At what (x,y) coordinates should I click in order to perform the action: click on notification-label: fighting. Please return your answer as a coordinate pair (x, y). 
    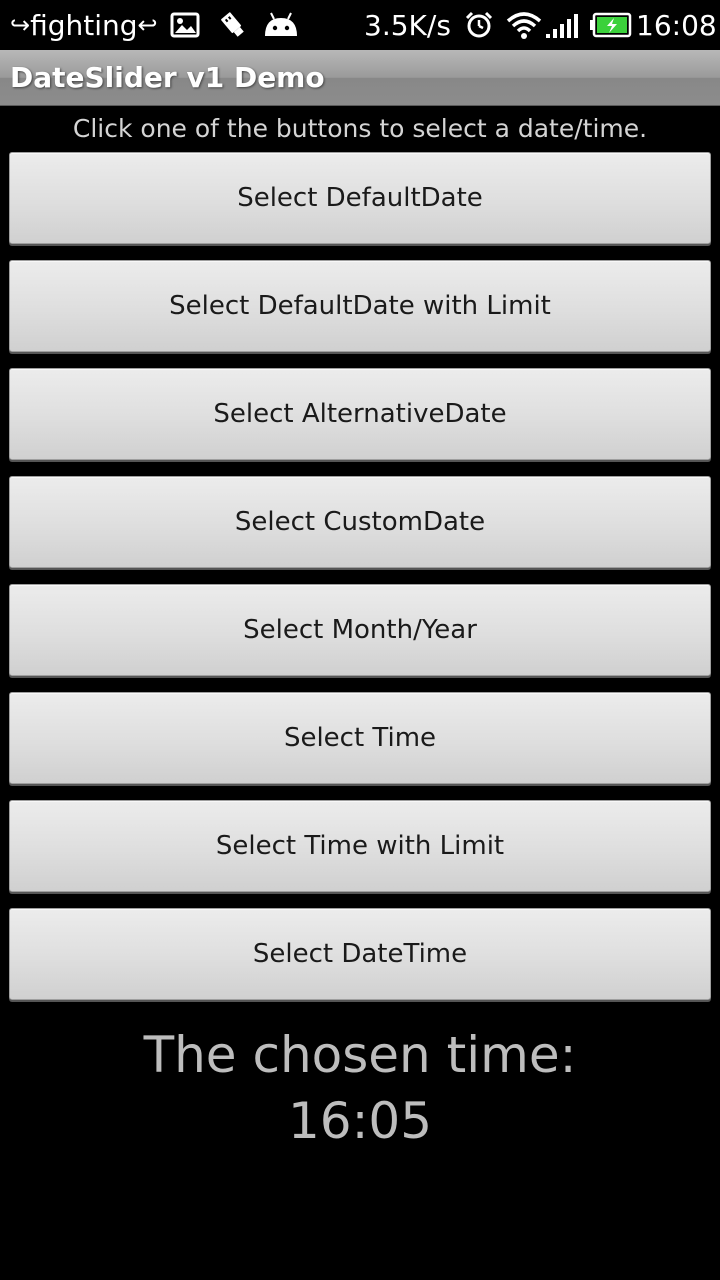
    Looking at the image, I should click on (84, 25).